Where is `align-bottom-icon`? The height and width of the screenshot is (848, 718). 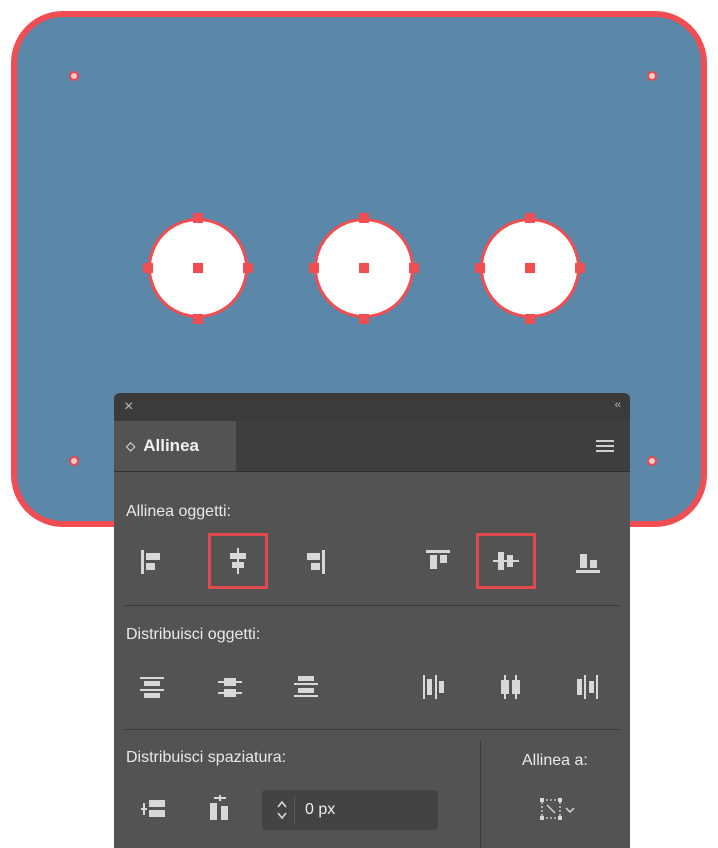
align-bottom-icon is located at coordinates (588, 563).